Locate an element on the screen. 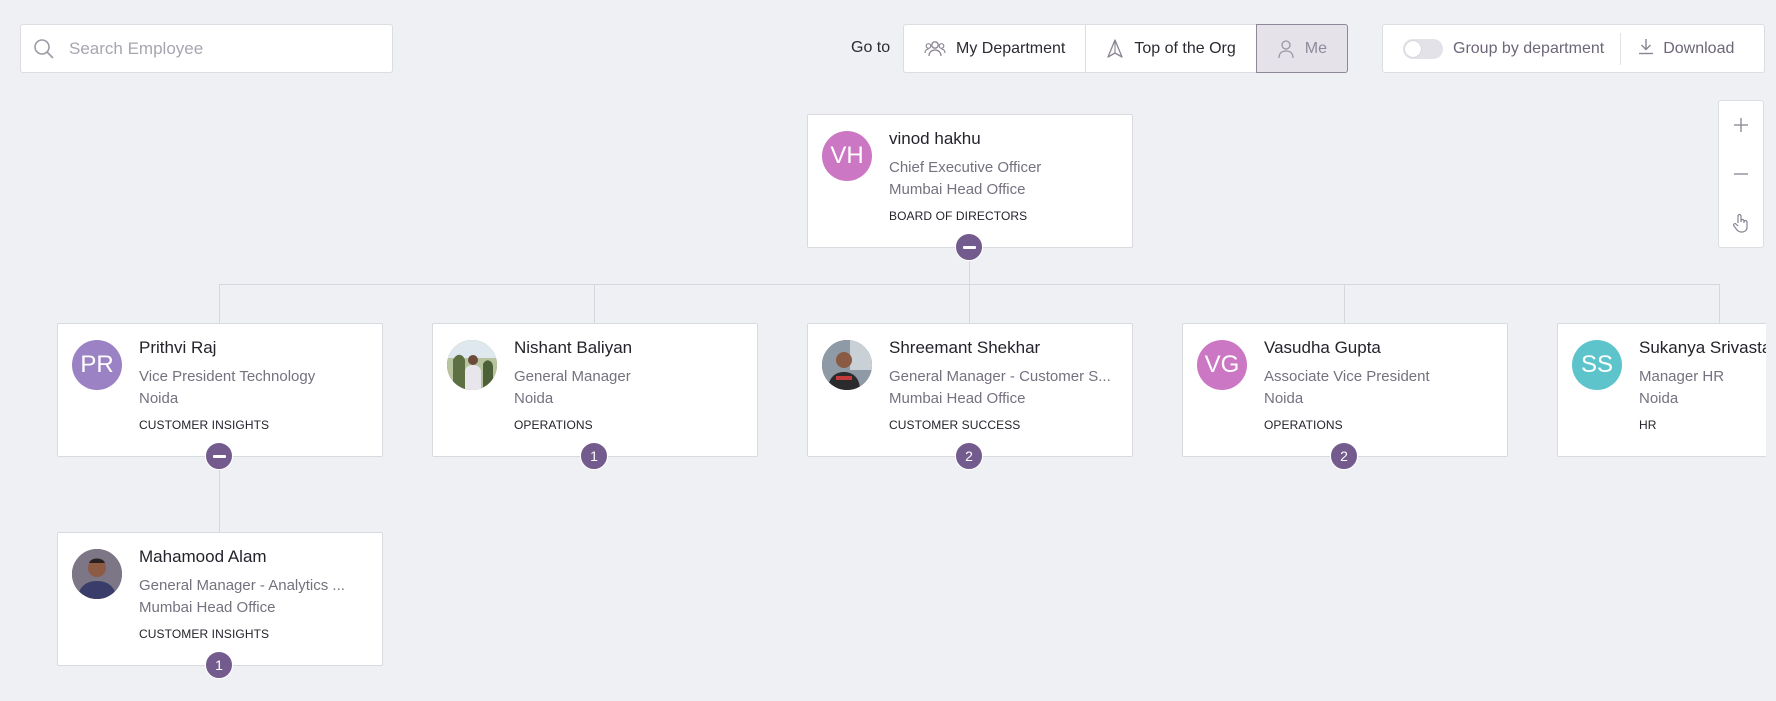 This screenshot has width=1776, height=701. avatar: PR is located at coordinates (97, 365).